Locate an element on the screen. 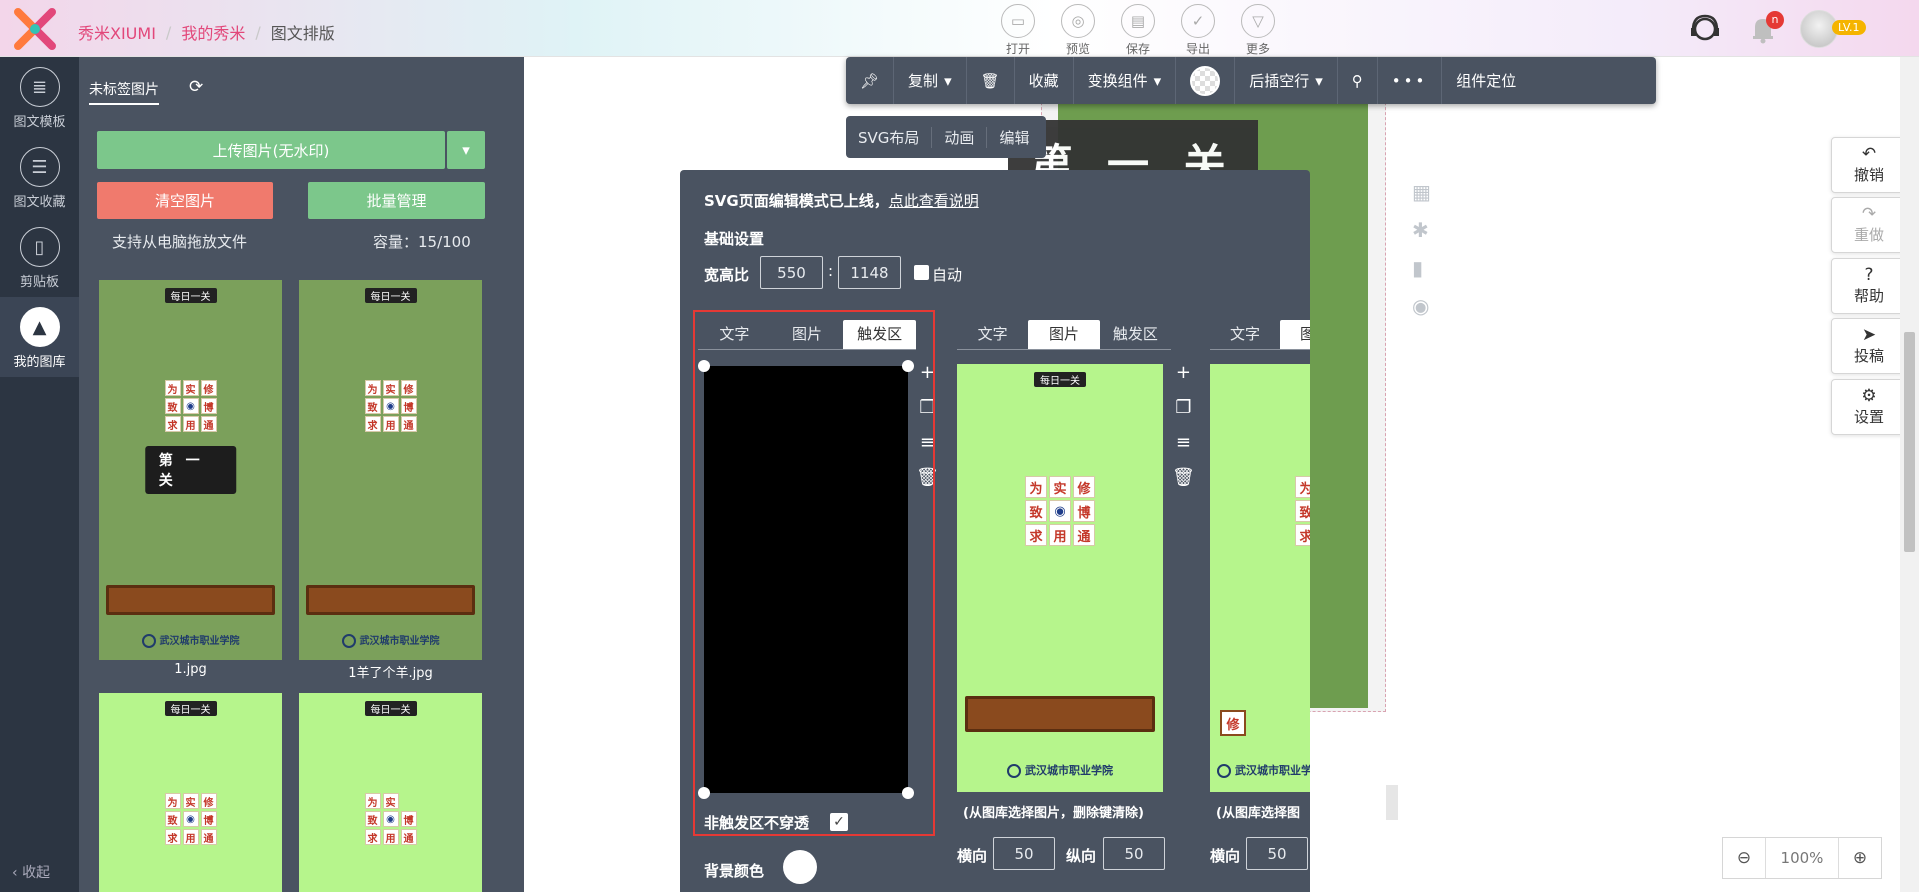  svg-layout-button: SVG布局 is located at coordinates (889, 137).